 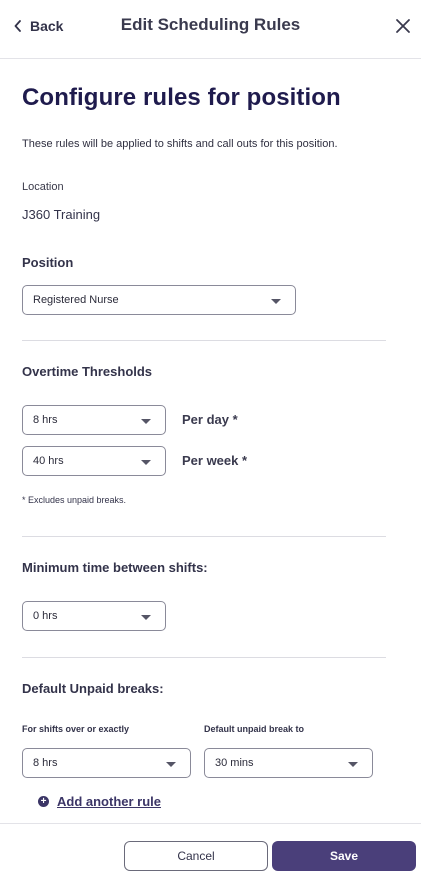 What do you see at coordinates (234, 763) in the screenshot?
I see `break-length-select-value: 30 mins` at bounding box center [234, 763].